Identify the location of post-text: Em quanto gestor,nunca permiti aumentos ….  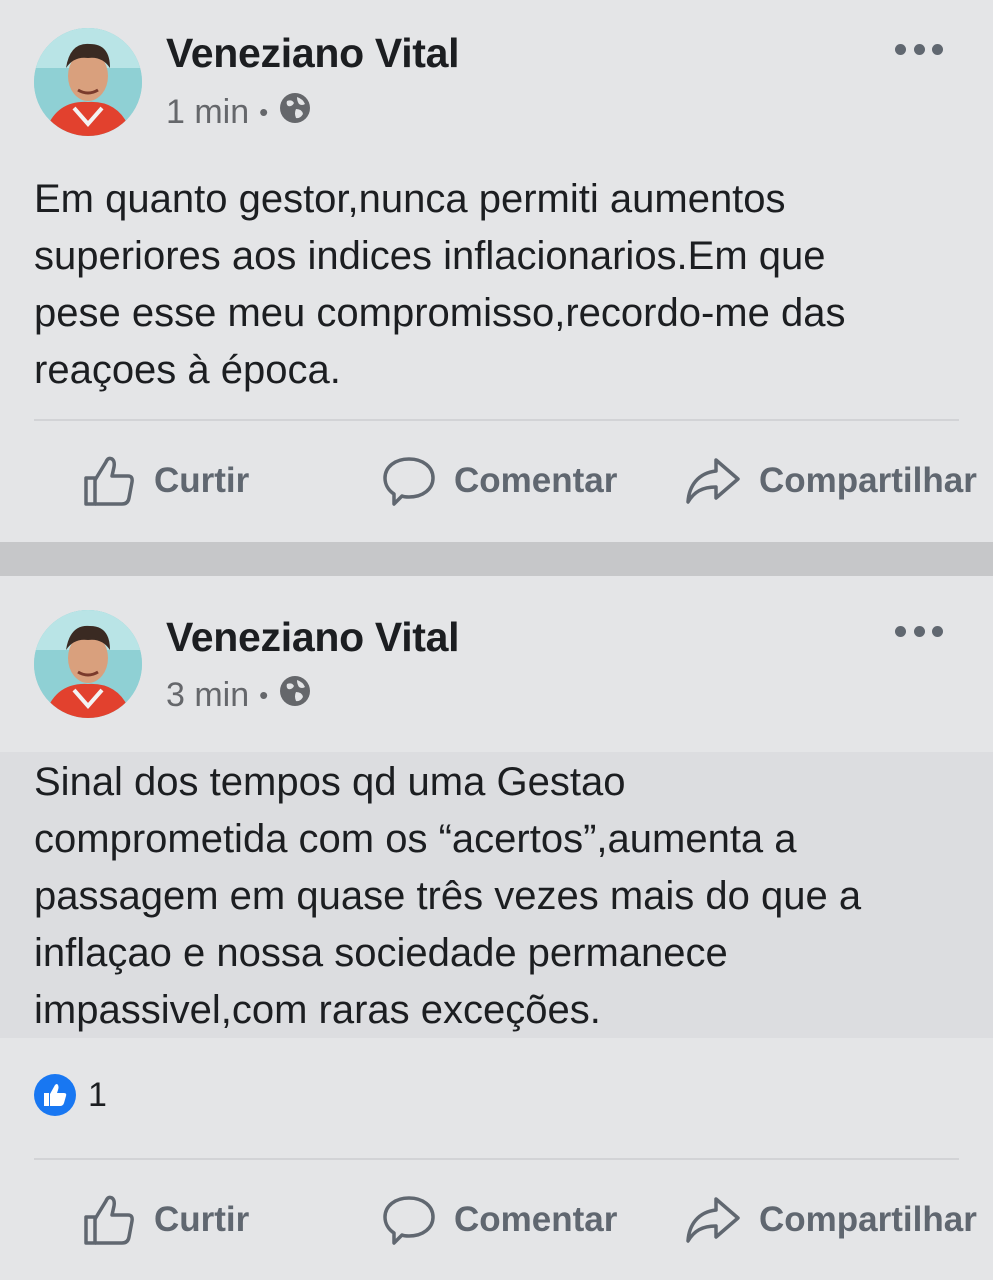
(440, 284).